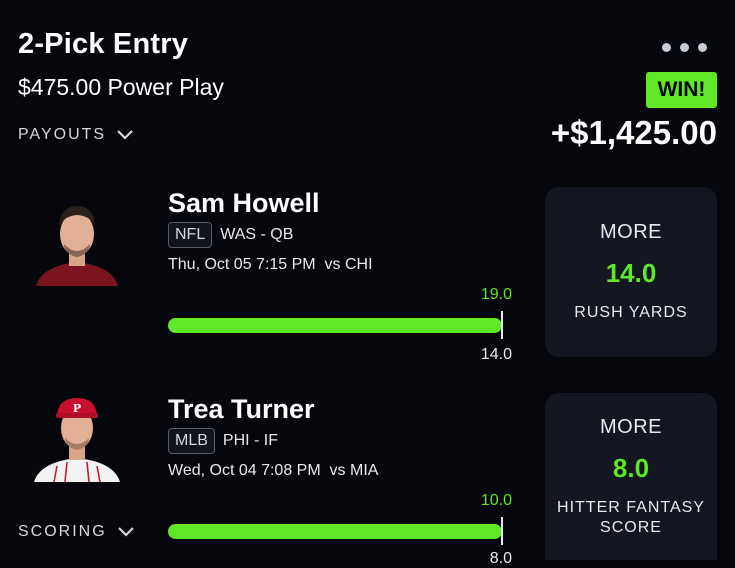  I want to click on actual-value: 19.0, so click(496, 294).